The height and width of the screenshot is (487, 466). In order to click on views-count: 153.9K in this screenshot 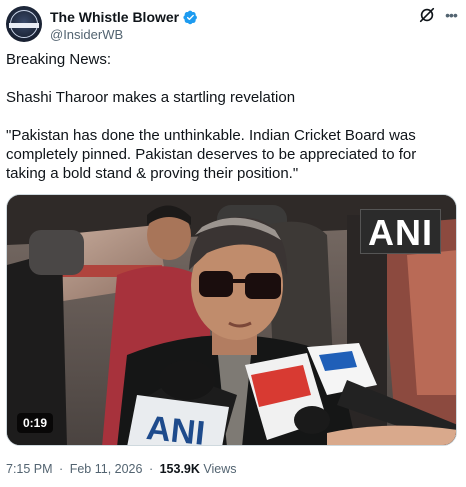, I will do `click(179, 469)`.